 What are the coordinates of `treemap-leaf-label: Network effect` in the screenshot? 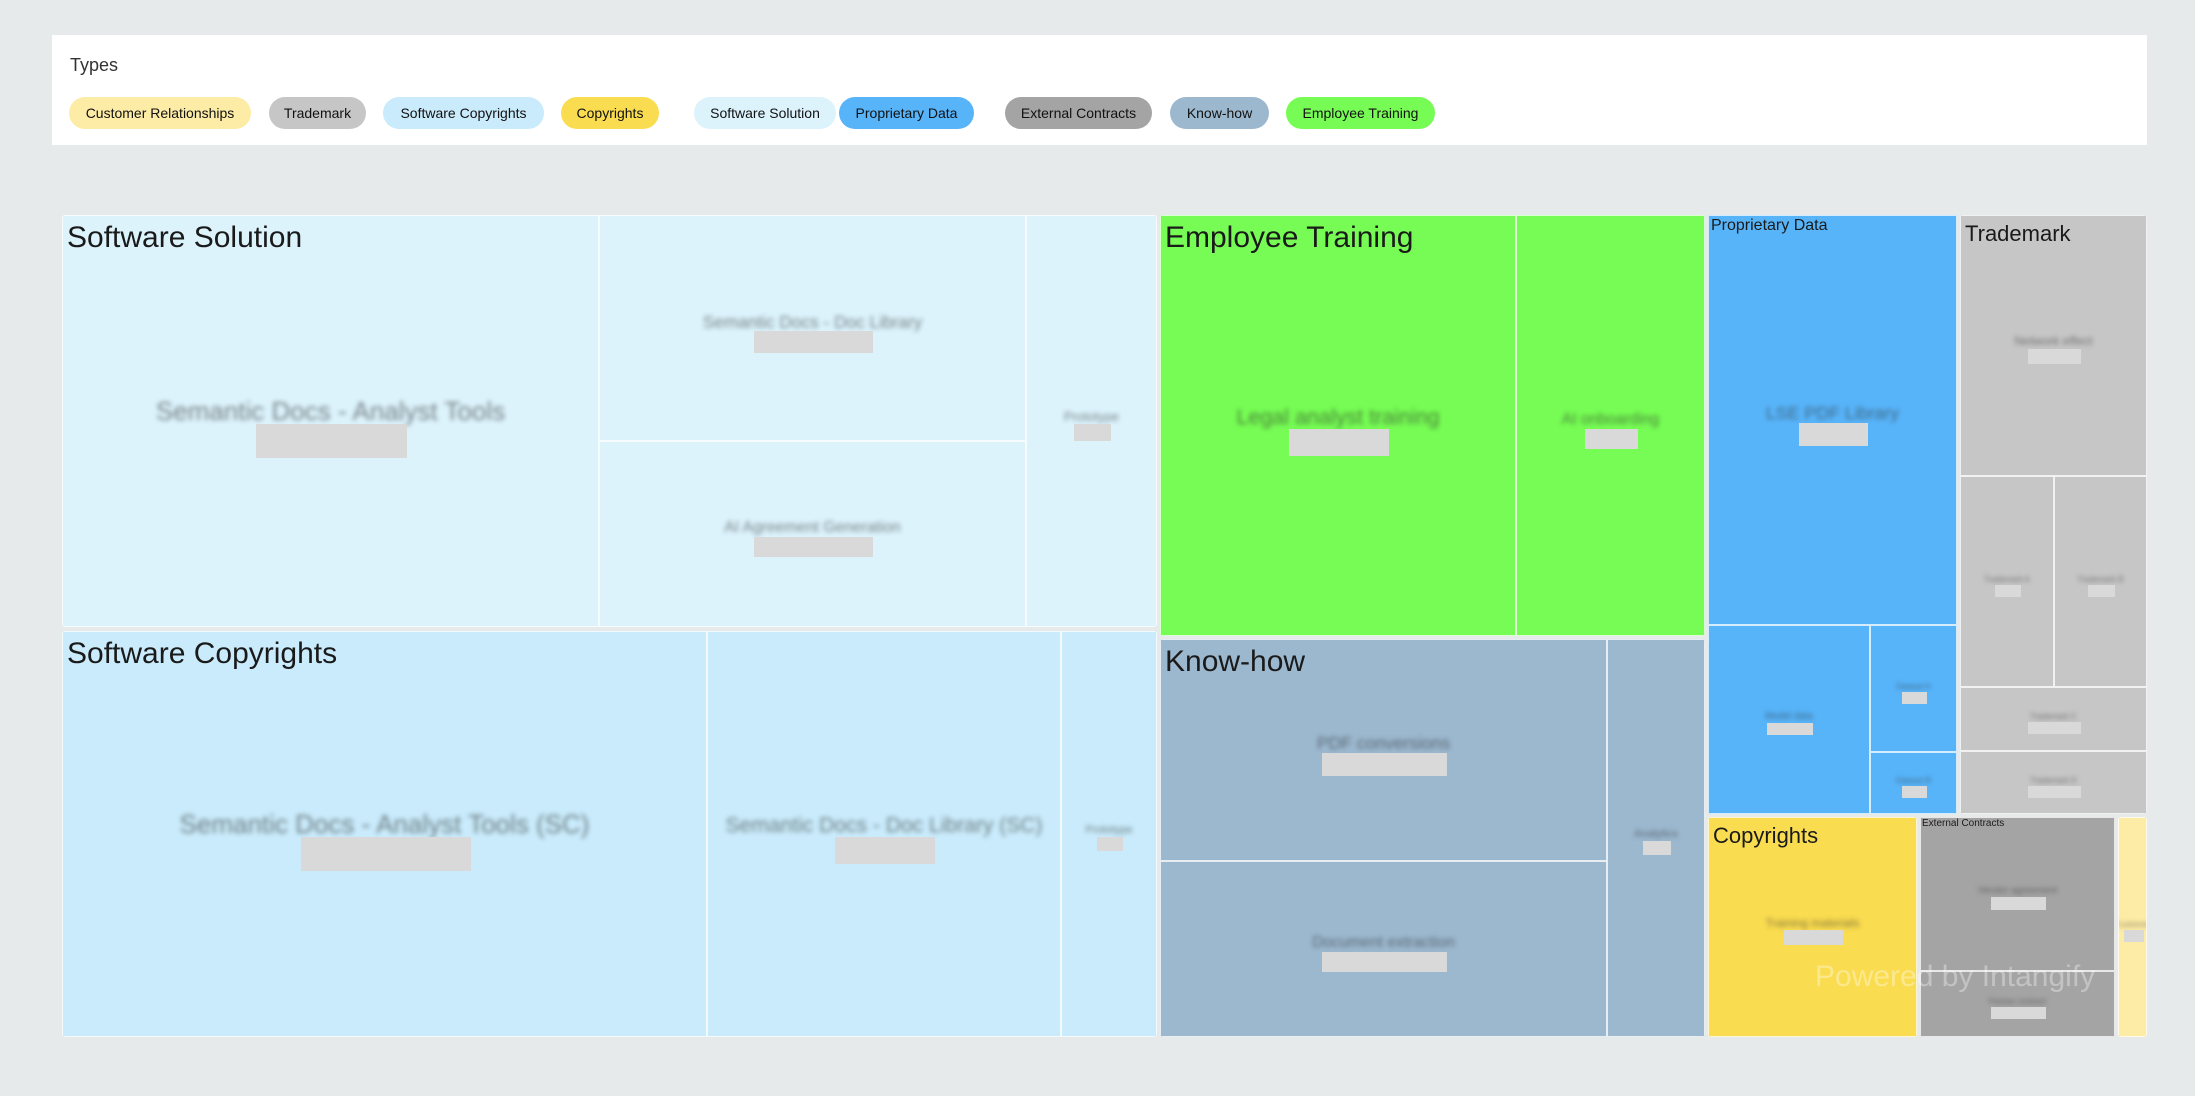 It's located at (2053, 341).